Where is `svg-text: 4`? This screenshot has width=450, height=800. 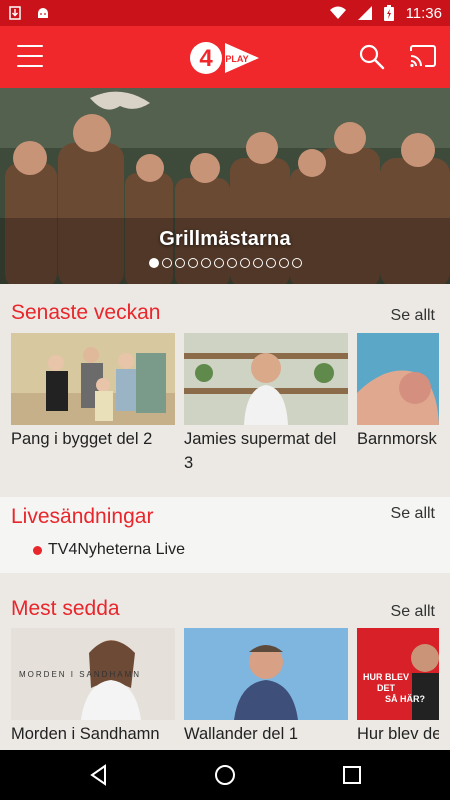
svg-text: 4 is located at coordinates (206, 58).